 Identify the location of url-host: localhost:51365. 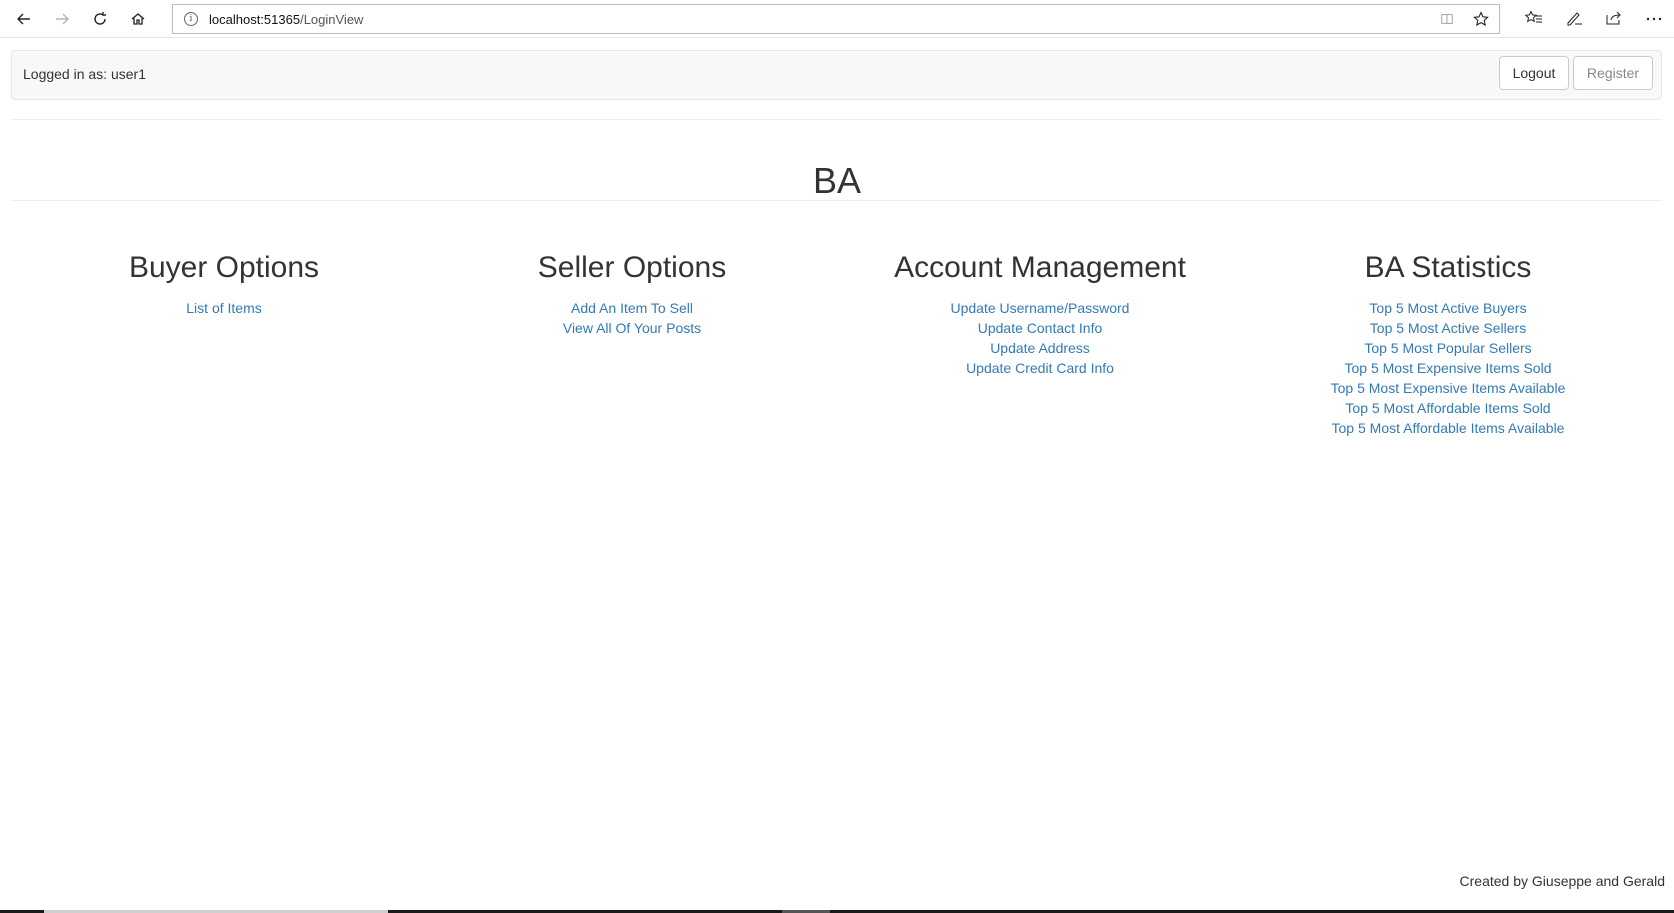
(255, 19).